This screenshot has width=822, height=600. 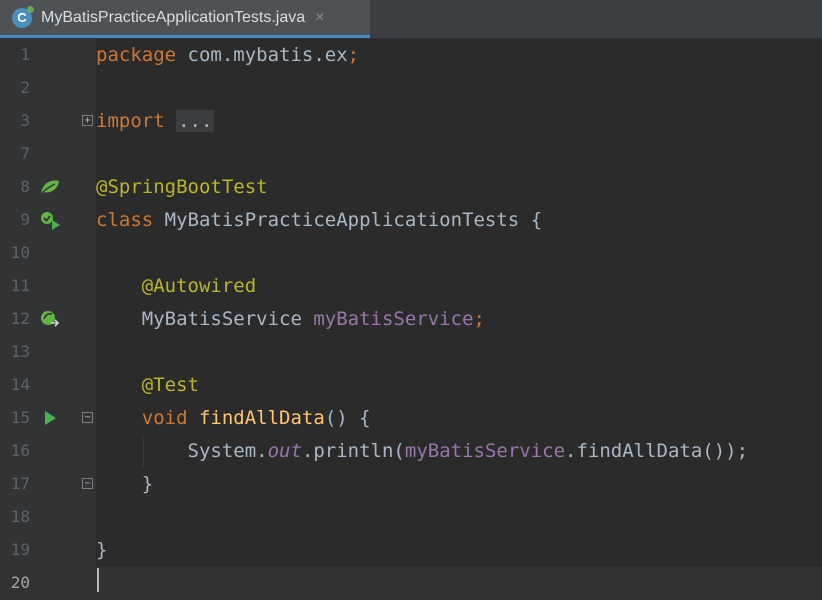 I want to click on code-line-current: 20, so click(x=411, y=583).